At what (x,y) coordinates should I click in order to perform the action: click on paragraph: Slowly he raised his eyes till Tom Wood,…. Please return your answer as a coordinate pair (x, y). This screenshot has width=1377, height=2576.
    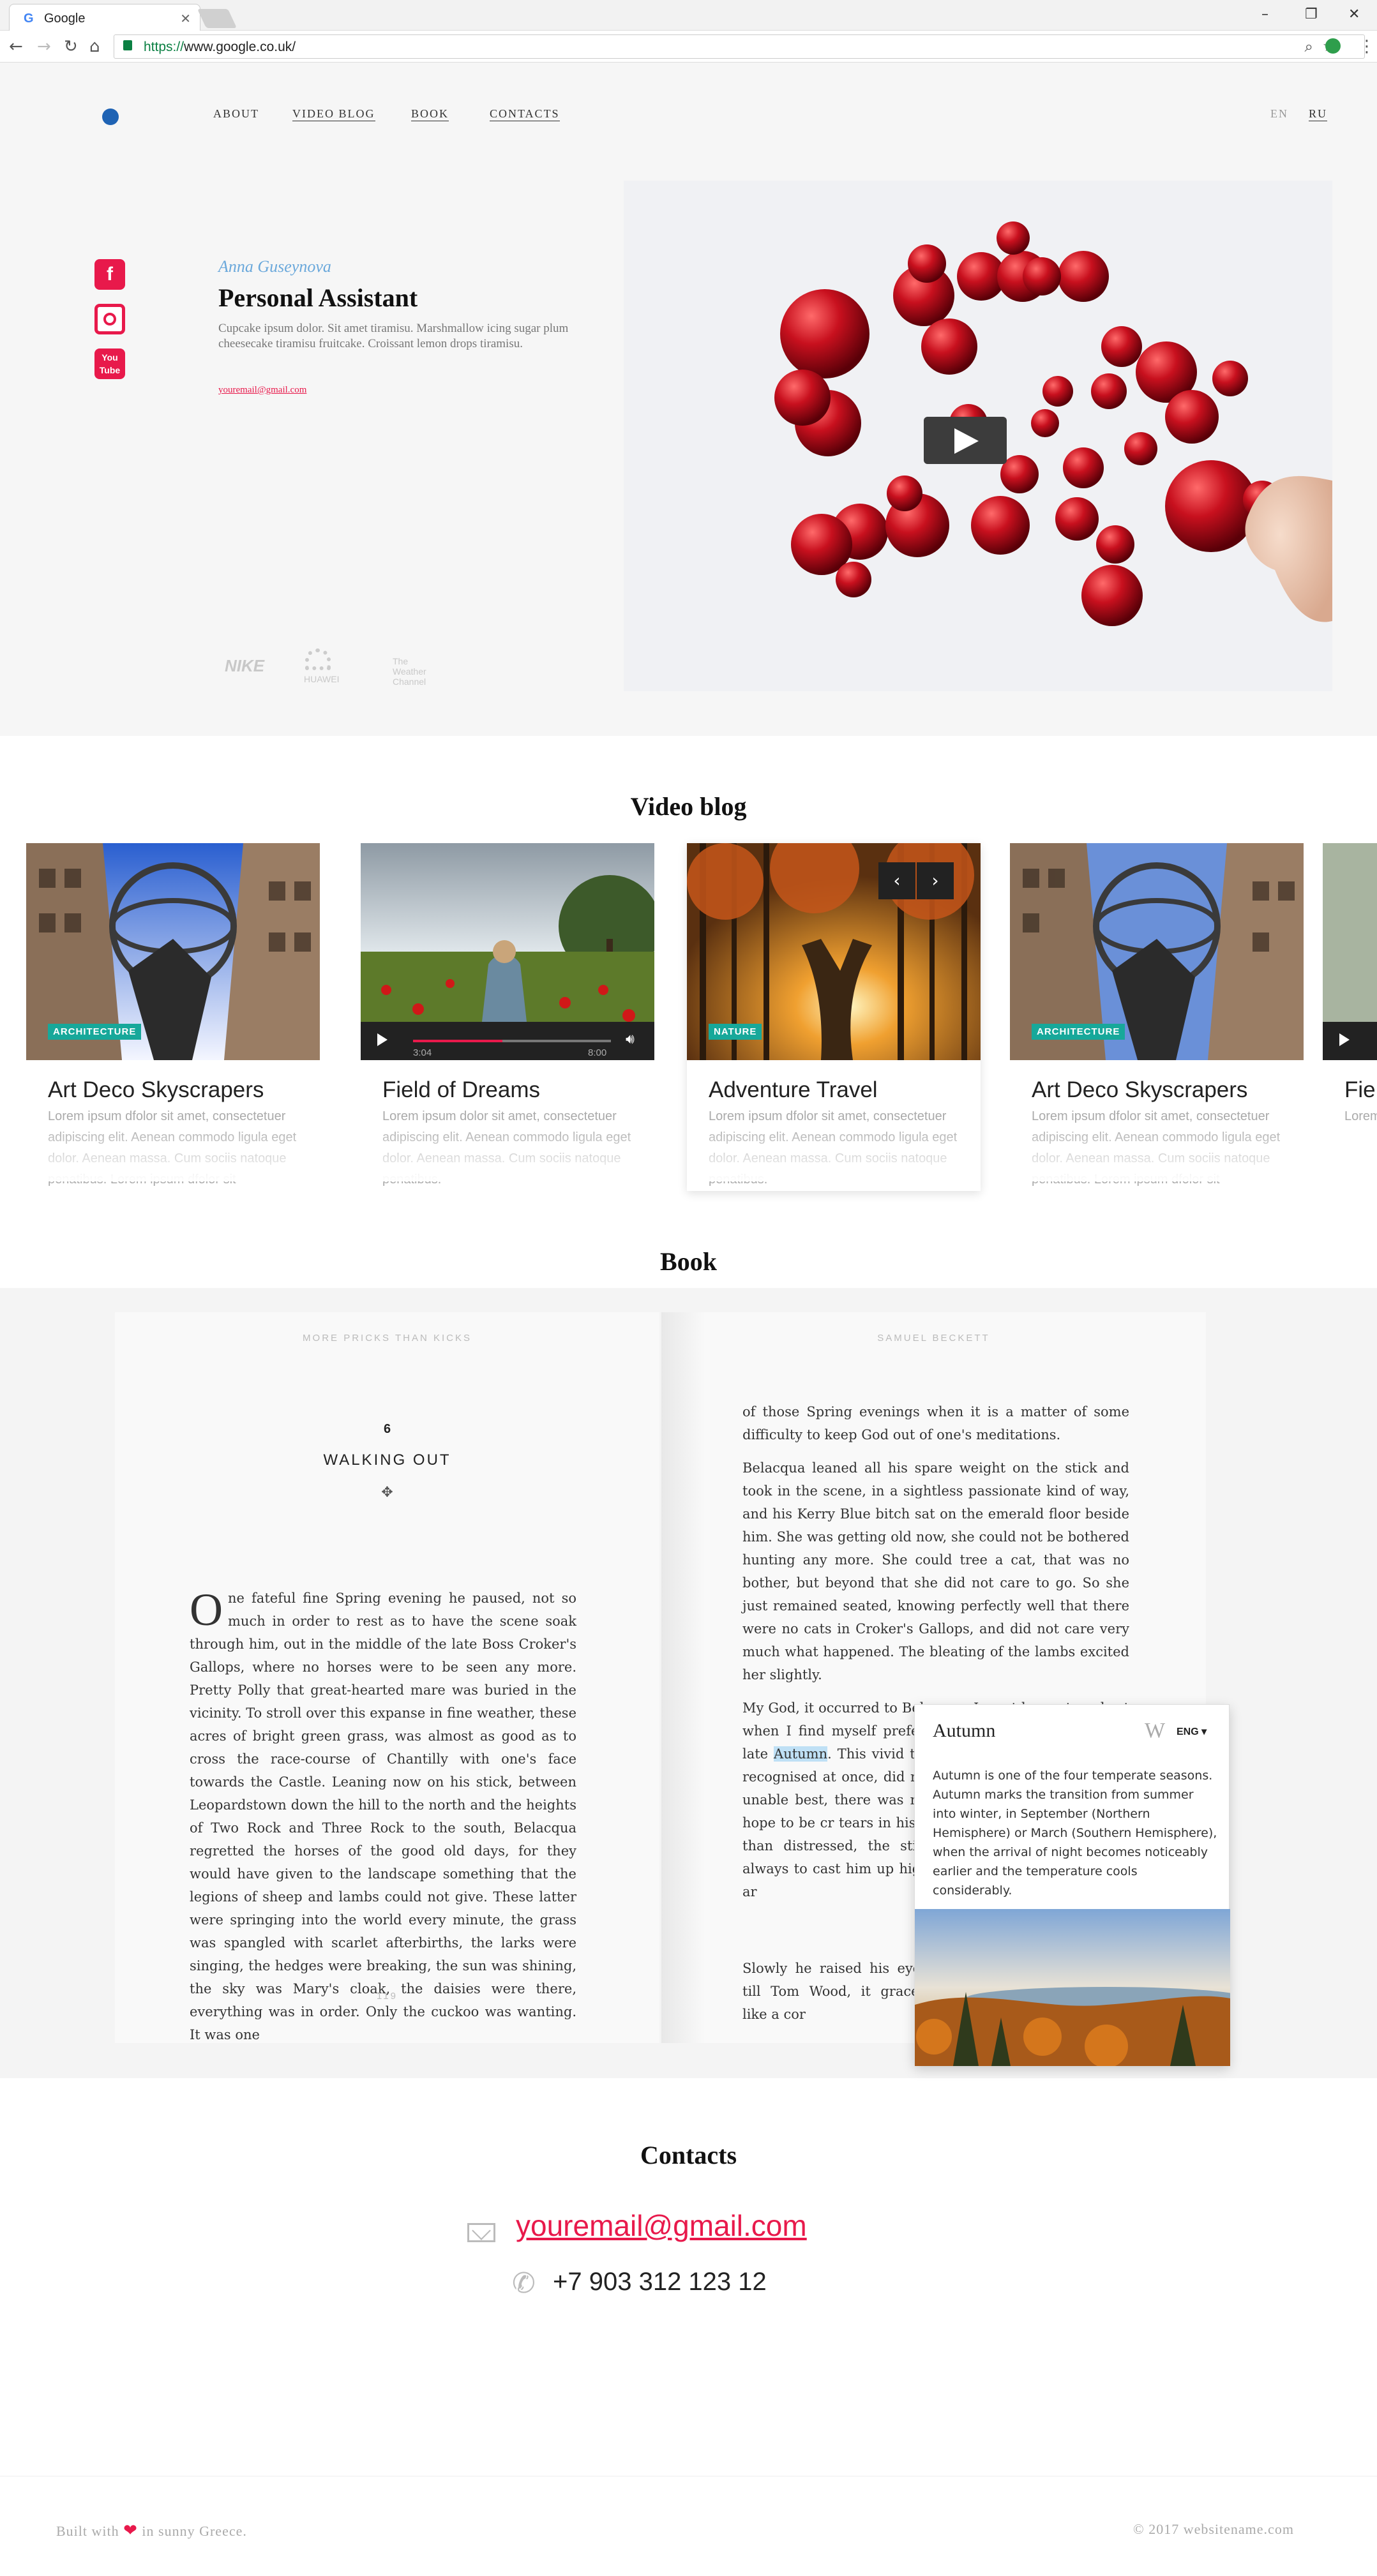
    Looking at the image, I should click on (835, 1991).